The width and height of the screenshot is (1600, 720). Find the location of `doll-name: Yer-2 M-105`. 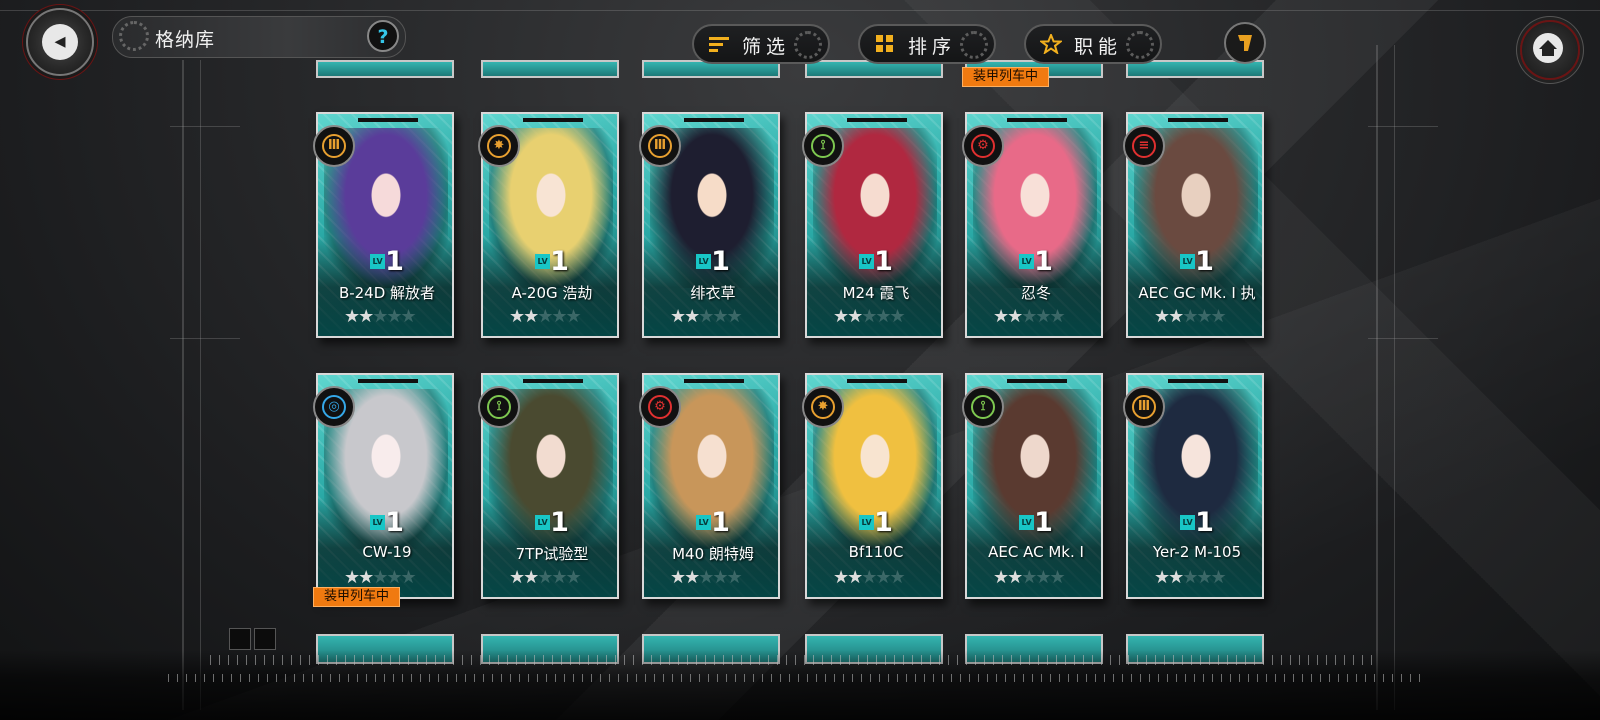

doll-name: Yer-2 M-105 is located at coordinates (1197, 552).